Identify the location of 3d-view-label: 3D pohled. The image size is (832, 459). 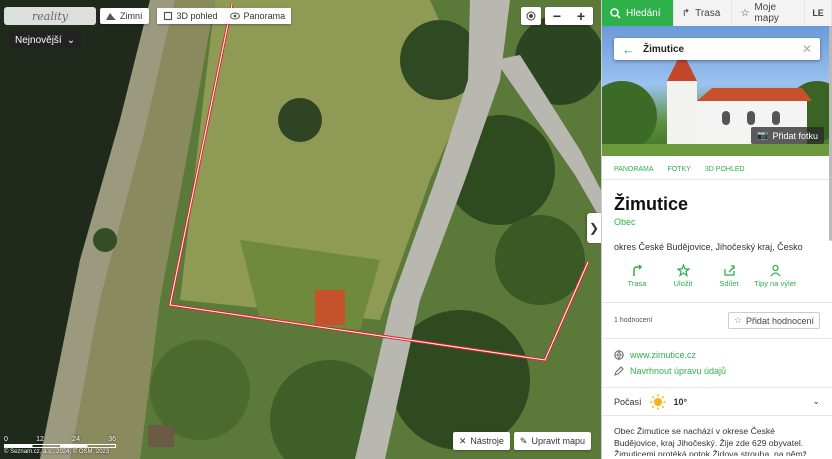
(197, 16).